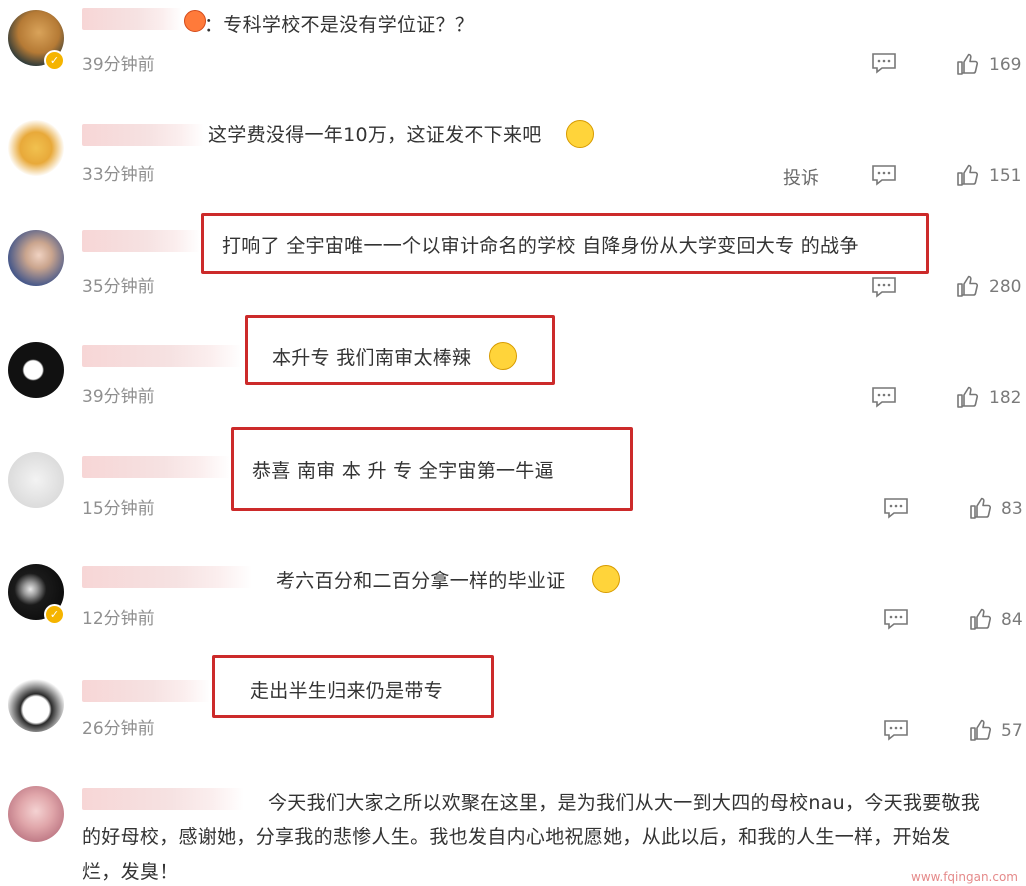 Image resolution: width=1026 pixels, height=886 pixels. Describe the element at coordinates (1005, 176) in the screenshot. I see `like-count: 151` at that location.